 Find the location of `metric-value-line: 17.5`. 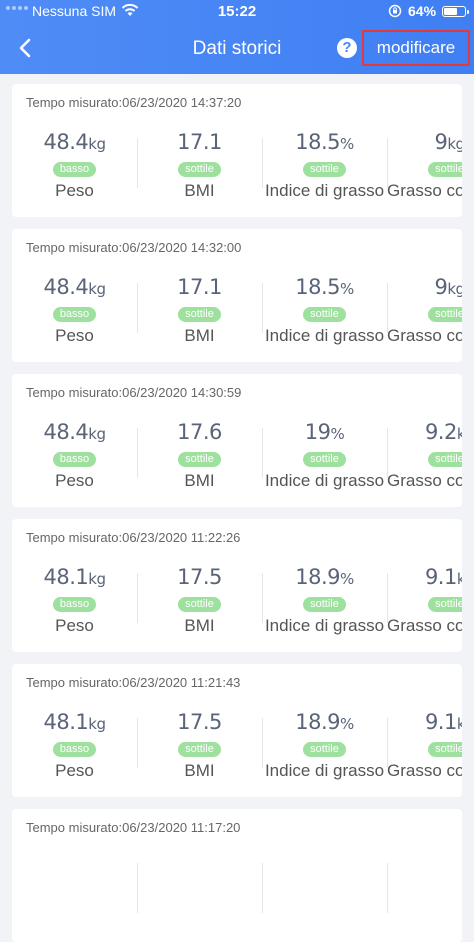

metric-value-line: 17.5 is located at coordinates (199, 724).